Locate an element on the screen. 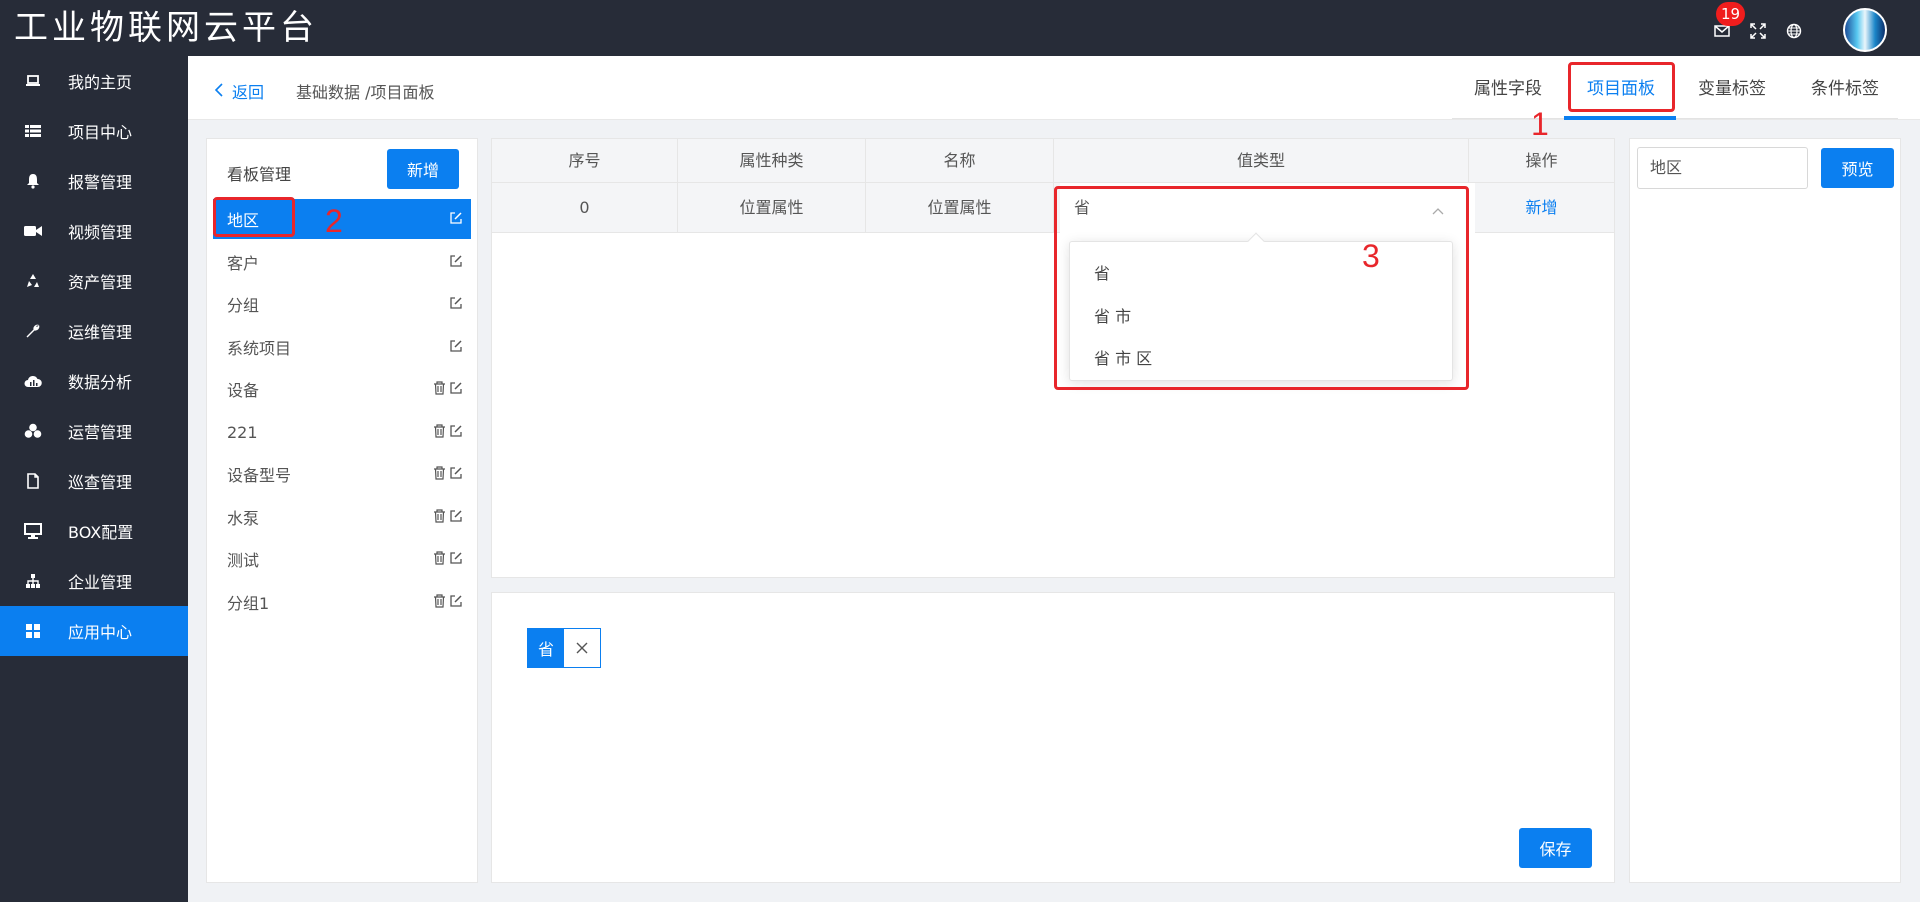 This screenshot has width=1920, height=902. list-icon is located at coordinates (33, 131).